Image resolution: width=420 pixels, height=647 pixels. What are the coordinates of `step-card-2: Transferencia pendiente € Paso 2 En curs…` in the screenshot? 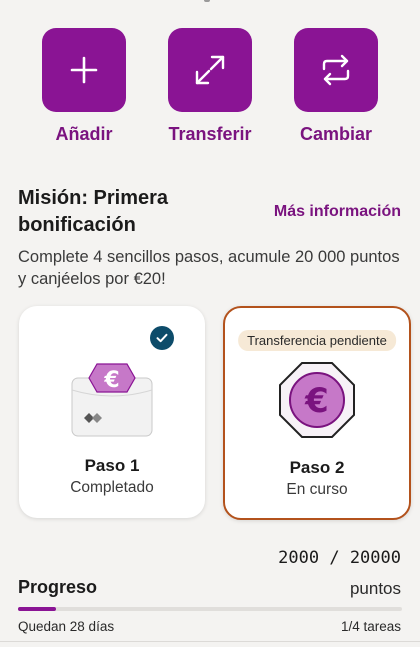 It's located at (317, 413).